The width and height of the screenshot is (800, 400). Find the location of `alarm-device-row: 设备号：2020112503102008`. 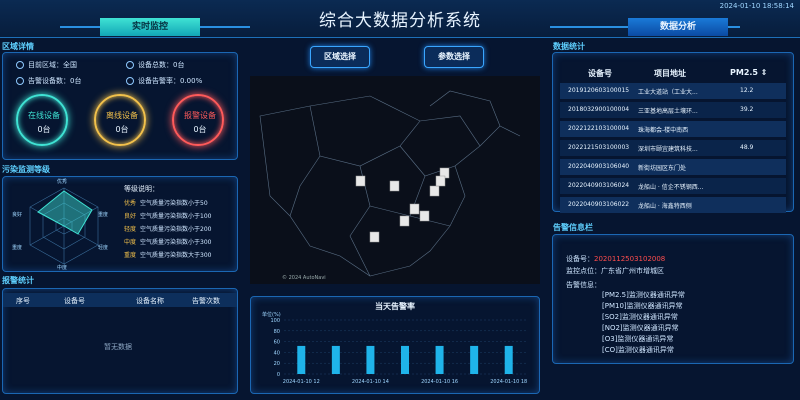

alarm-device-row: 设备号：2020112503102008 is located at coordinates (616, 259).